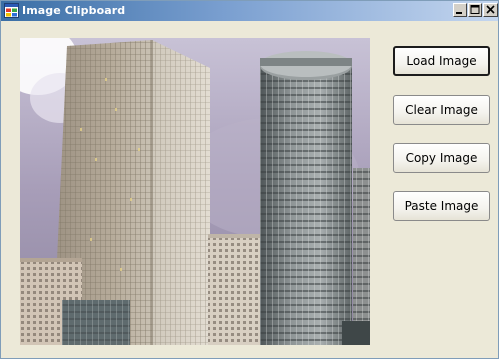 This screenshot has width=499, height=359. I want to click on title-bar: Image Clipboard, so click(249, 11).